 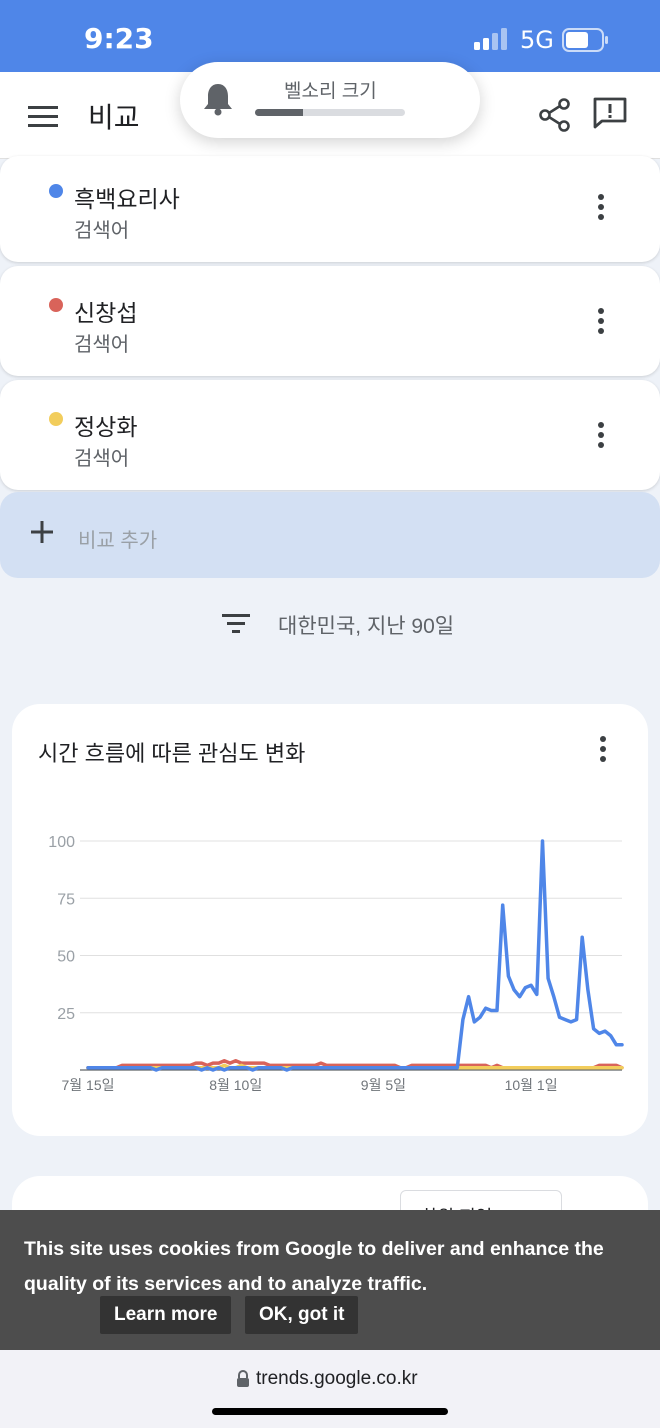 I want to click on ok-got-it-button: OK, got it, so click(x=302, y=1315).